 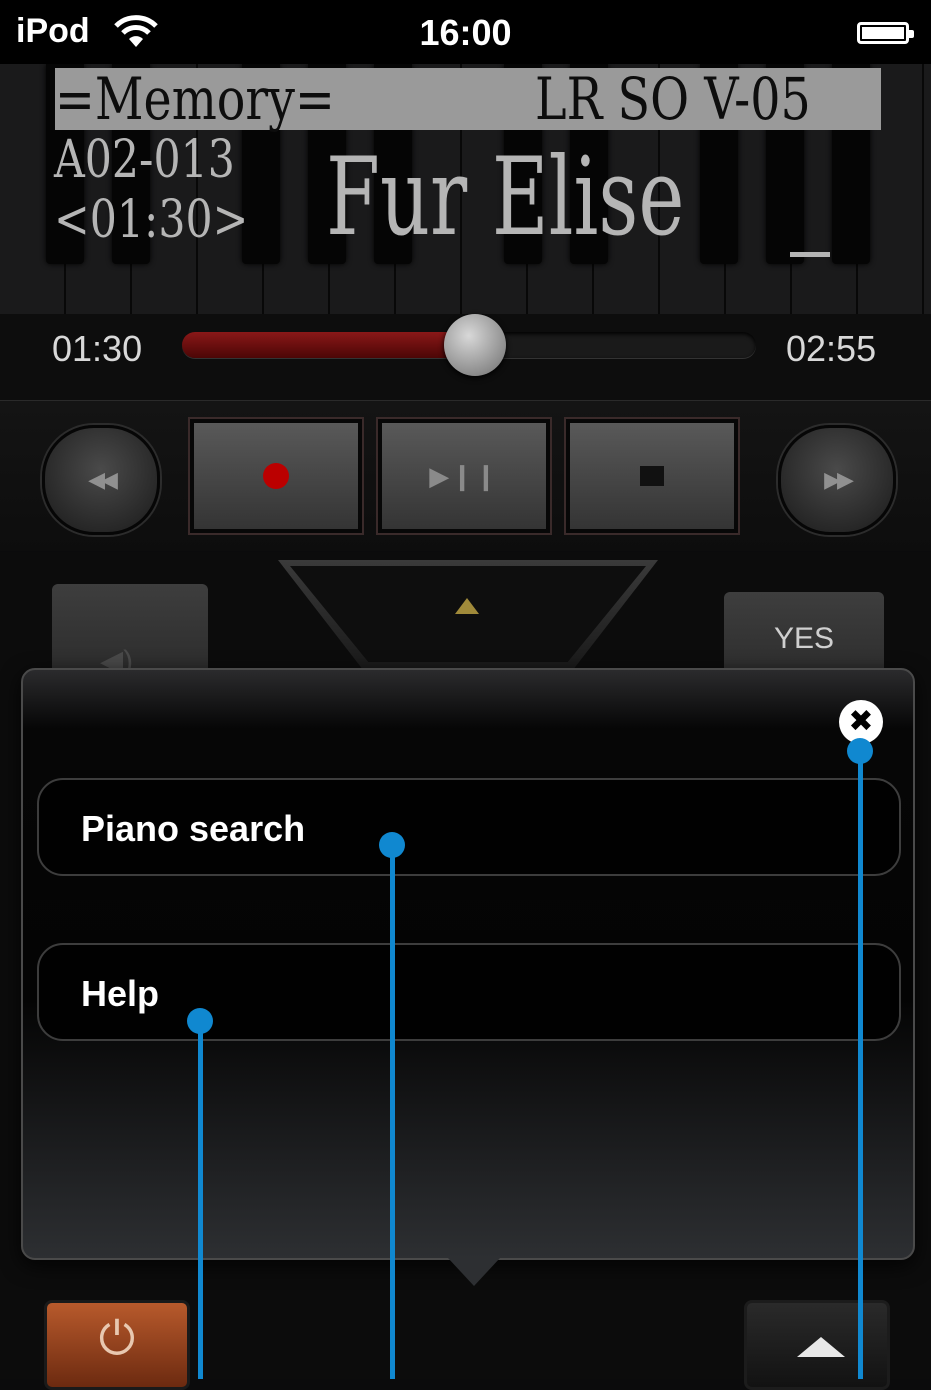 What do you see at coordinates (195, 99) in the screenshot?
I see `memory-mode-label: =Memory=` at bounding box center [195, 99].